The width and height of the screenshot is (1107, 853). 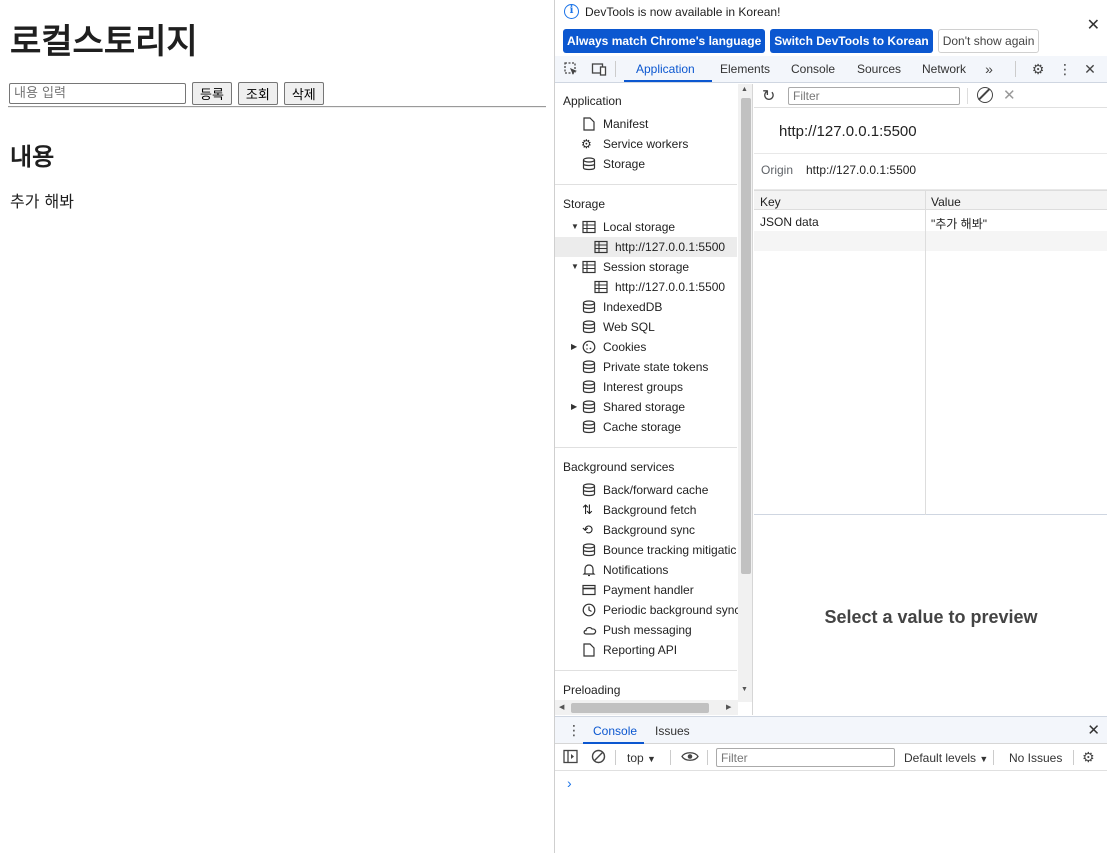 I want to click on switch-korean-button: Switch DevTools to Korean, so click(x=851, y=41).